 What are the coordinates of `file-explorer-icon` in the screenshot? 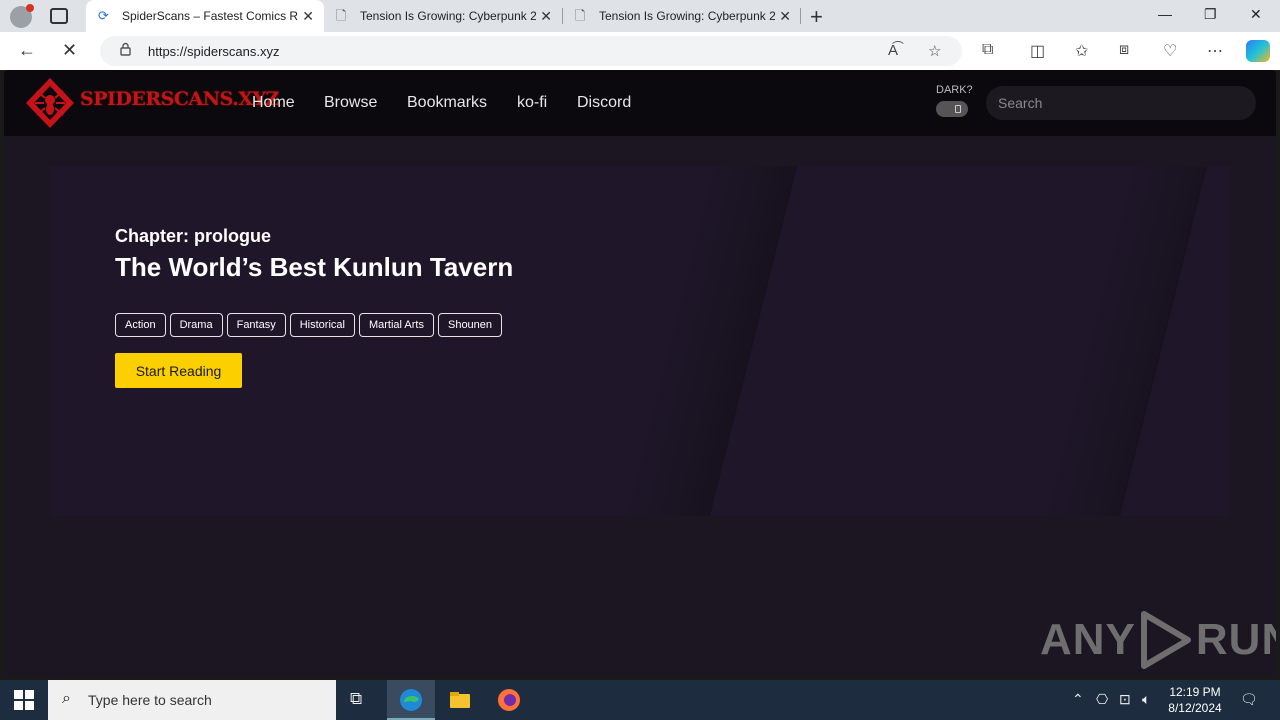 It's located at (460, 700).